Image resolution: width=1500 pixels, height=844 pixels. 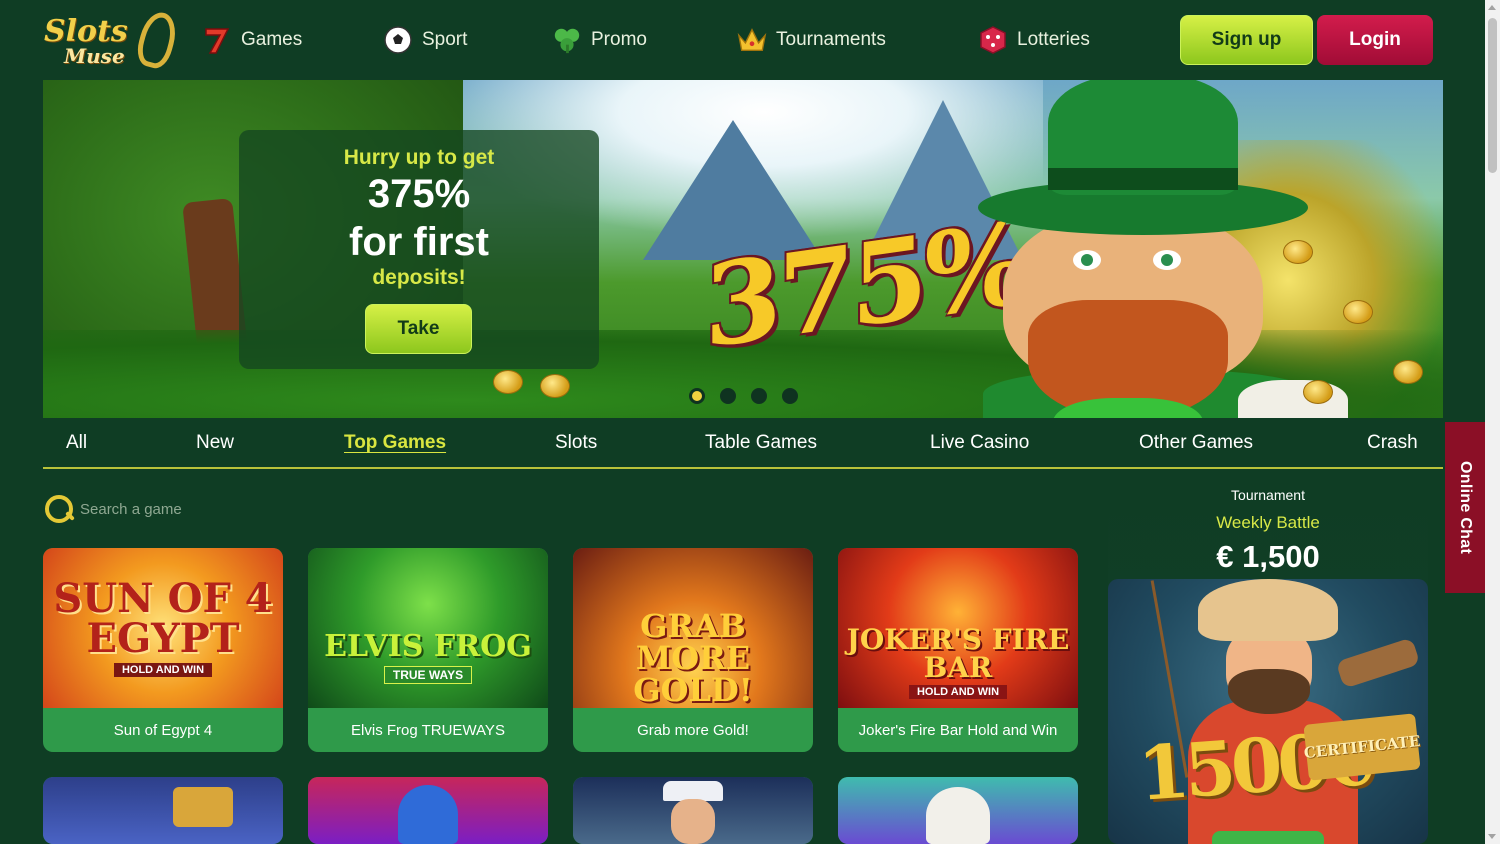 I want to click on tab-table-games: Table Games, so click(x=761, y=443).